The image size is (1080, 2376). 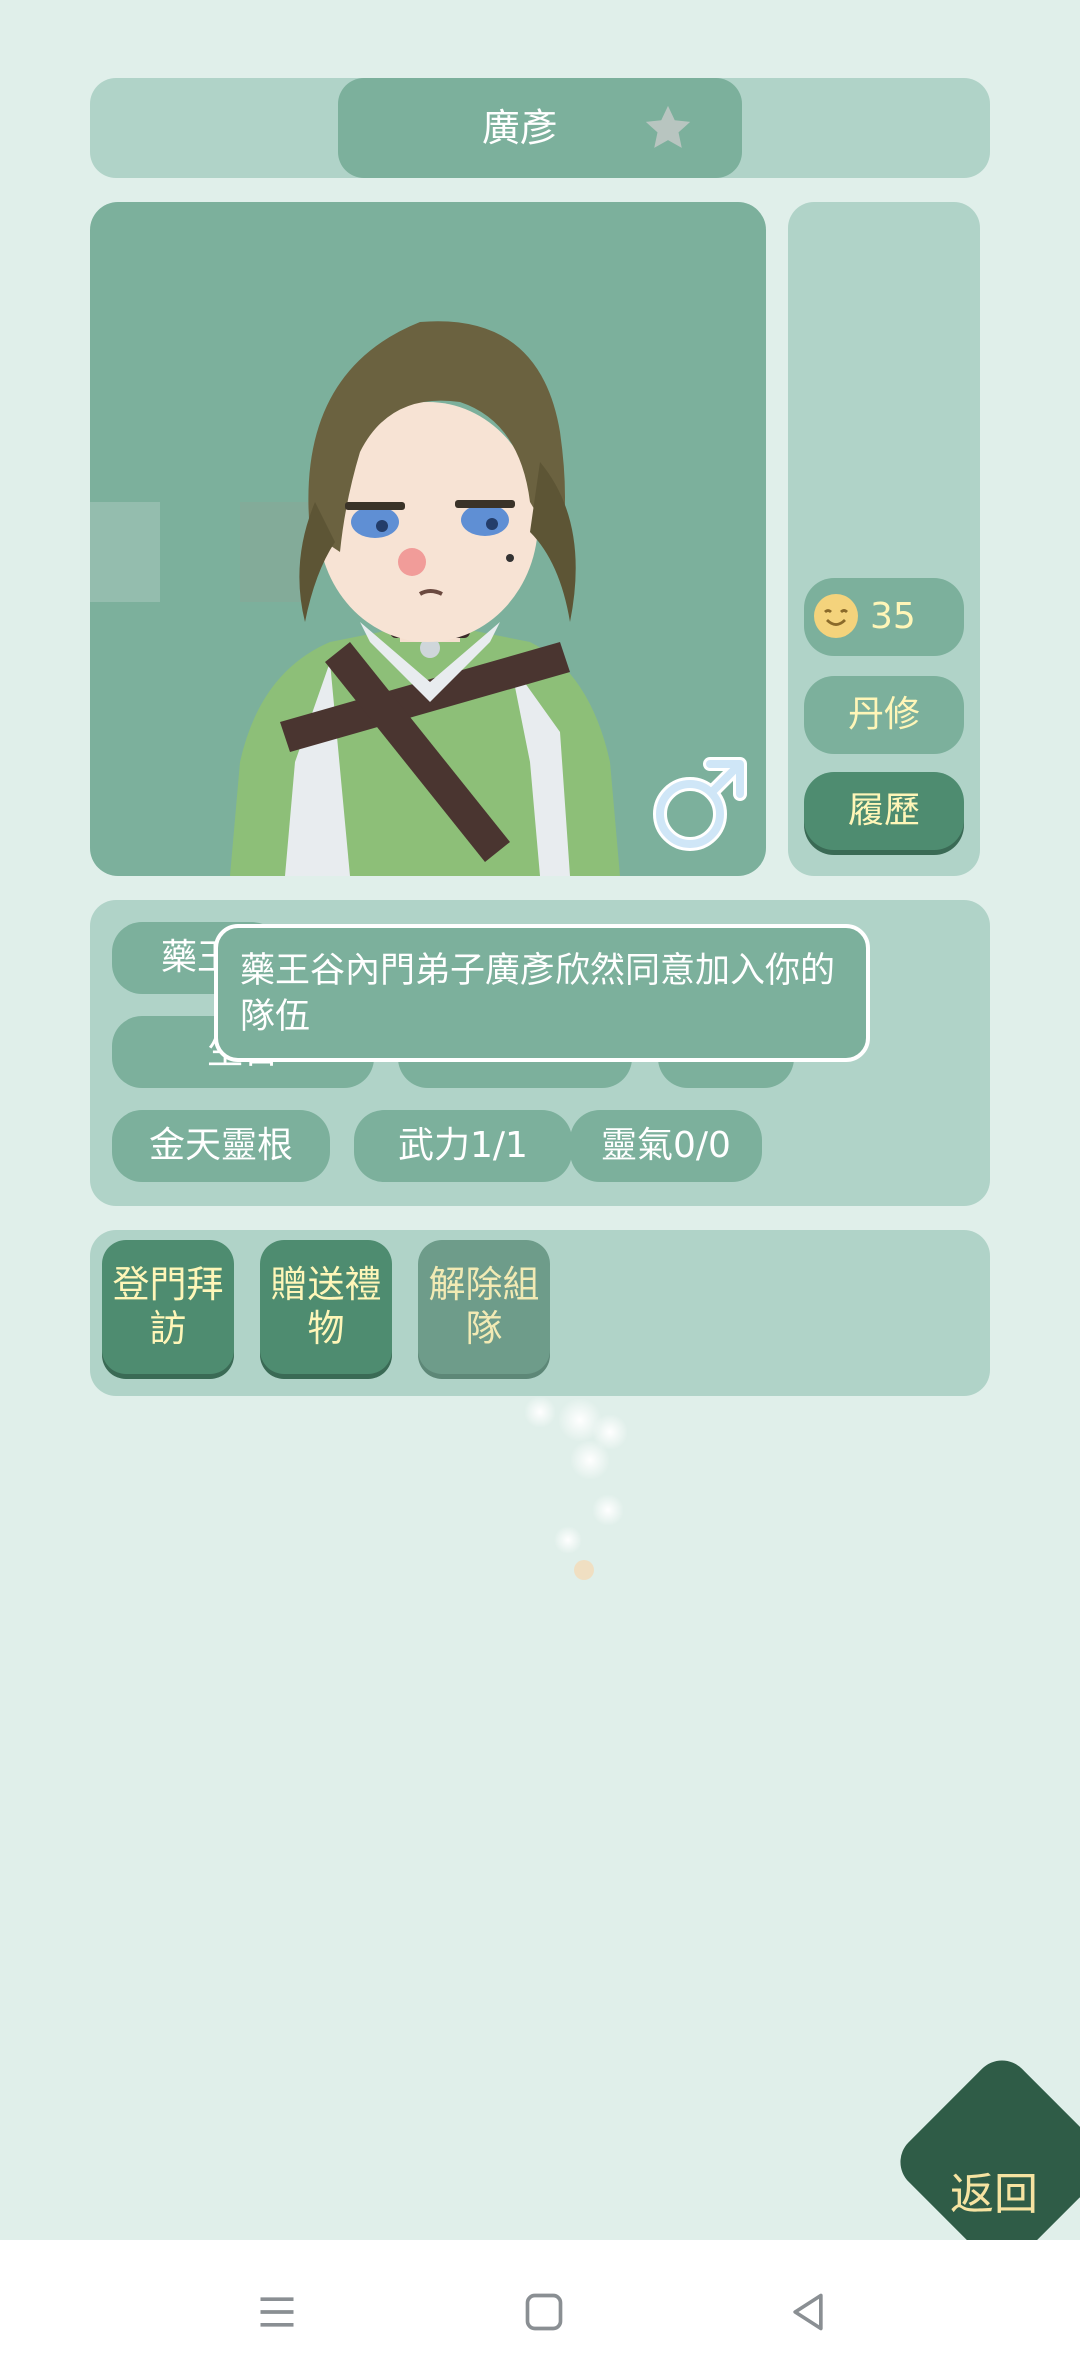 I want to click on force-tag: 武力1/1, so click(x=463, y=1146).